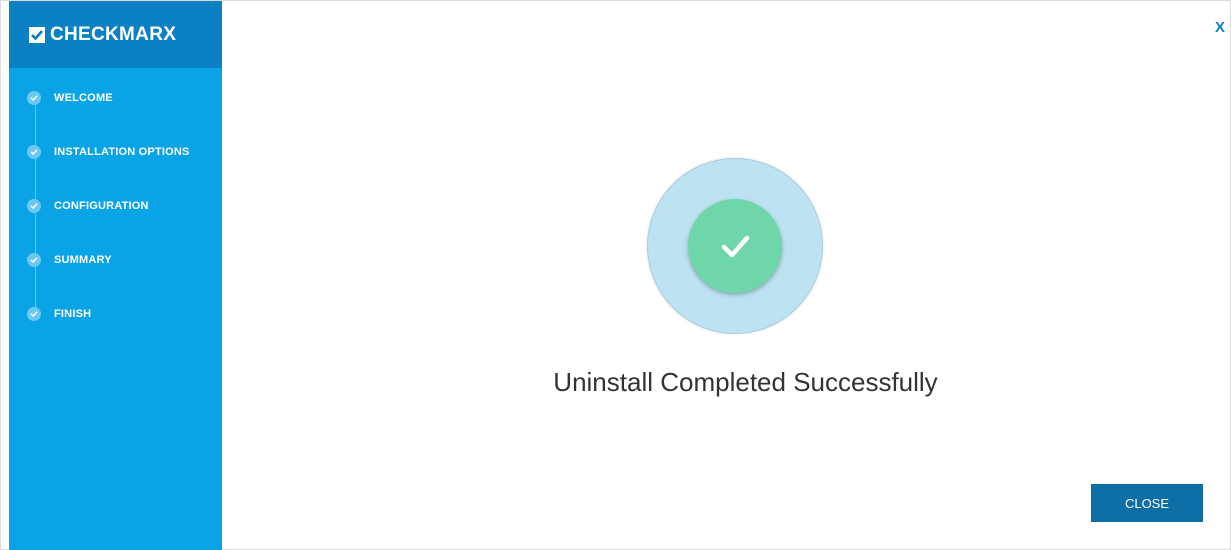 This screenshot has width=1231, height=550. I want to click on success-check-icon, so click(735, 246).